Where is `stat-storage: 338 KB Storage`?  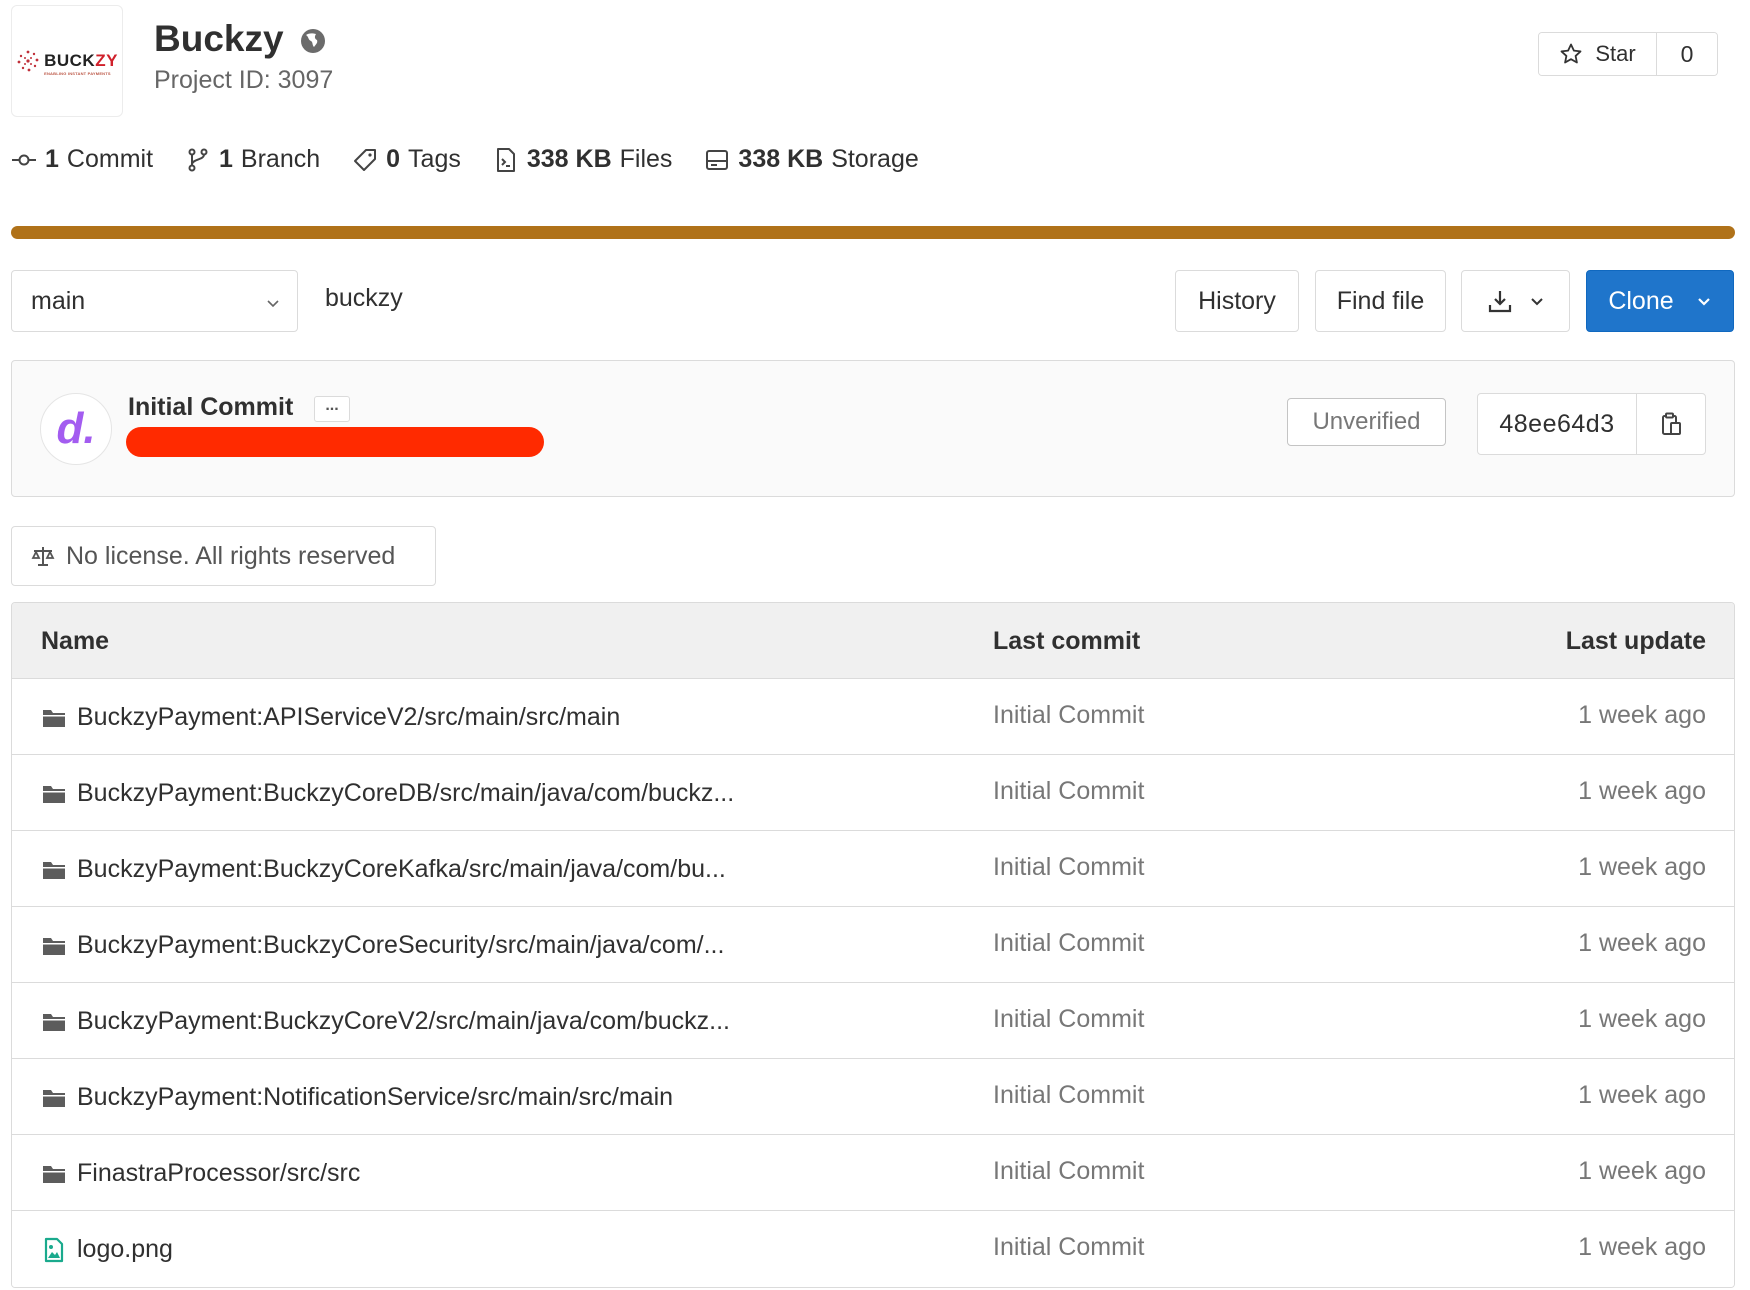
stat-storage: 338 KB Storage is located at coordinates (811, 159).